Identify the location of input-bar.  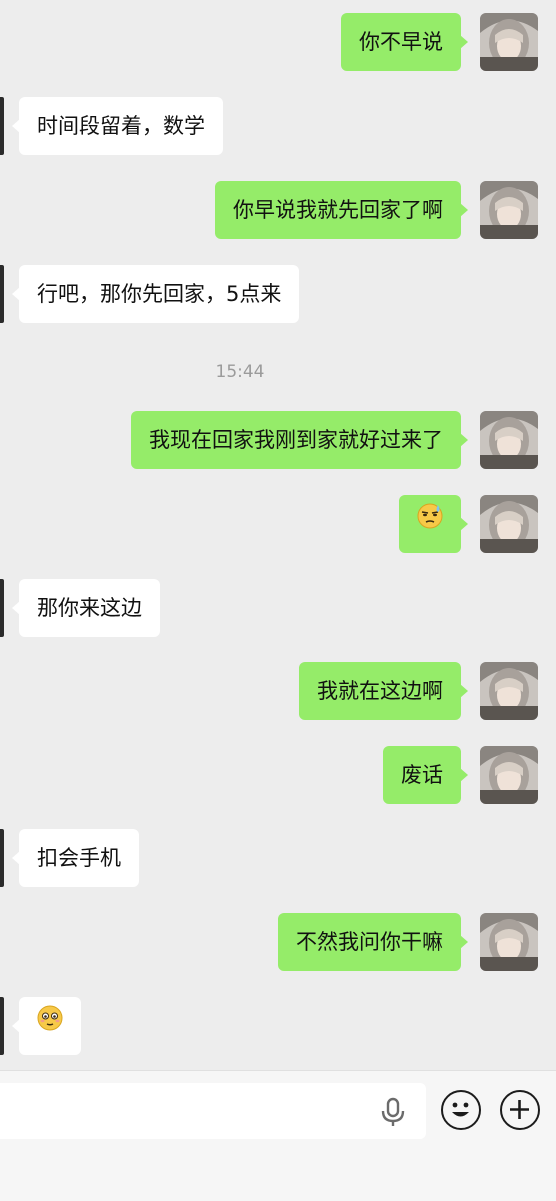
(278, 1135).